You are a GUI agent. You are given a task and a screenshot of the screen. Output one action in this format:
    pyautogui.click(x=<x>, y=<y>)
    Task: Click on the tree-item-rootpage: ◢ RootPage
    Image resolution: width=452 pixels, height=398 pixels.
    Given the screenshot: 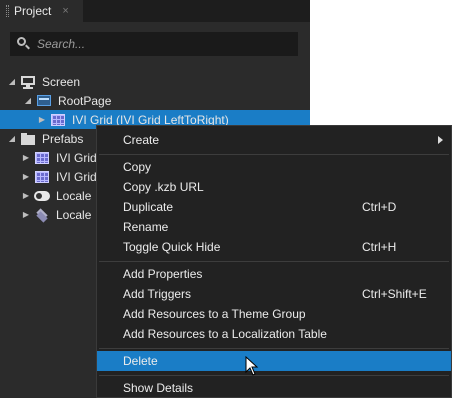 What is the action you would take?
    pyautogui.click(x=66, y=100)
    